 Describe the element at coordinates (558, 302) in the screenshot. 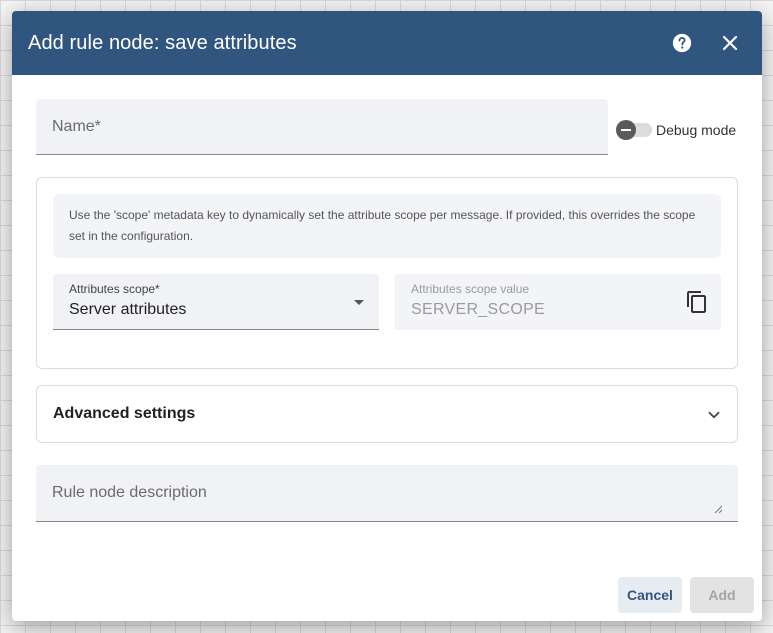

I see `attributes-scope-value-field: Attributes scope value SERVER_SCOPE` at that location.